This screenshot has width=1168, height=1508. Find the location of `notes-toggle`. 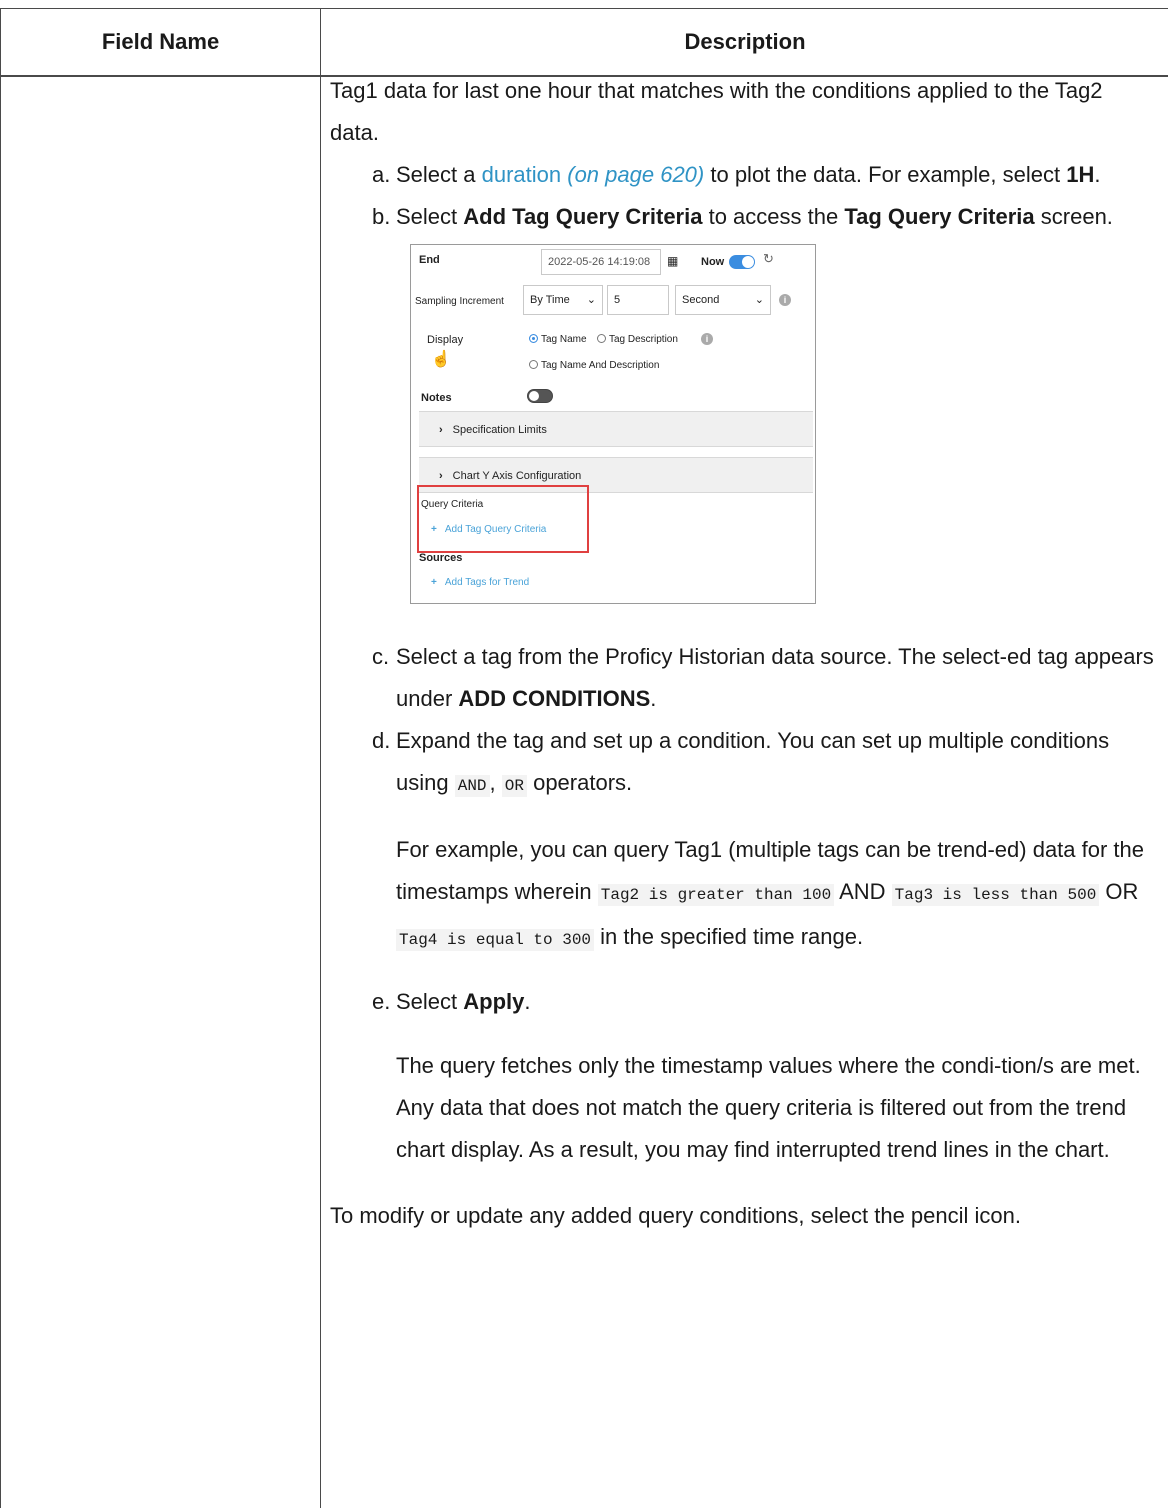

notes-toggle is located at coordinates (540, 396).